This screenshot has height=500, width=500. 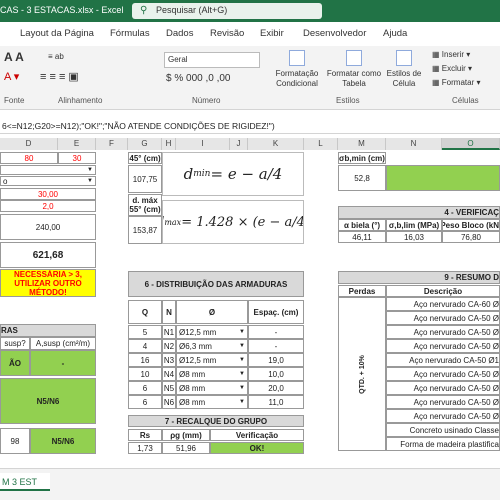 What do you see at coordinates (112, 144) in the screenshot?
I see `col-header-f: F` at bounding box center [112, 144].